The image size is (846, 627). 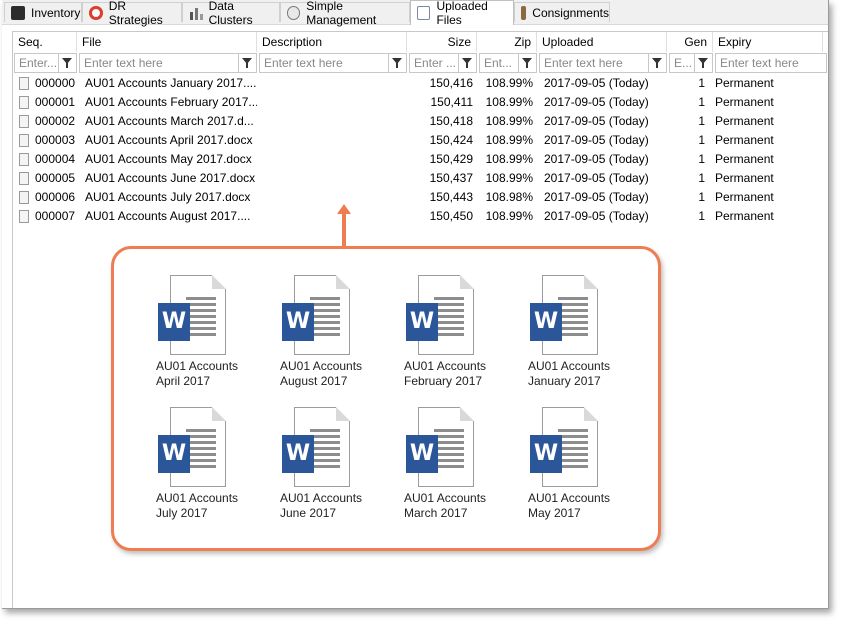 What do you see at coordinates (292, 42) in the screenshot?
I see `header-label: Description` at bounding box center [292, 42].